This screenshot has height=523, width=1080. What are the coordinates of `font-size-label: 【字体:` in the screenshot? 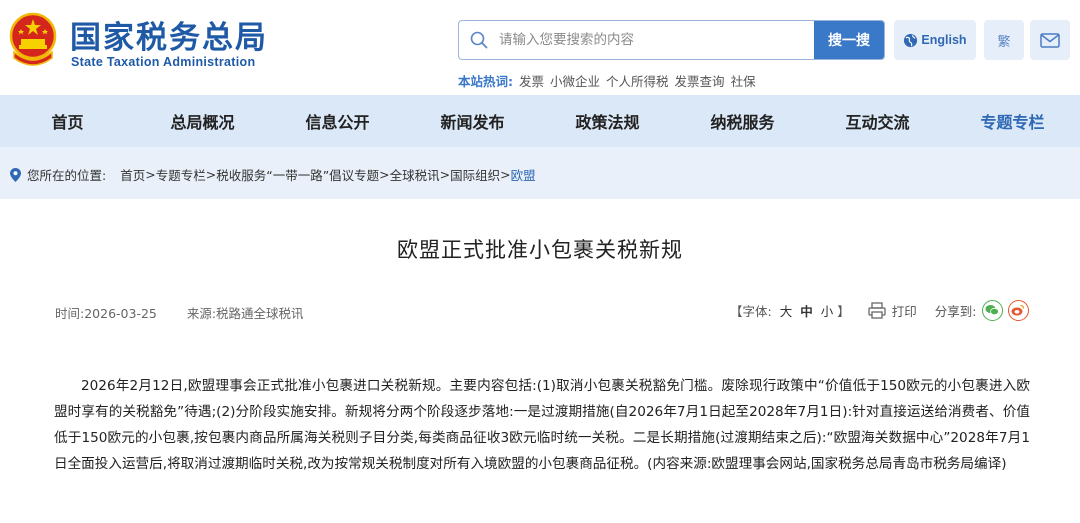 It's located at (751, 311).